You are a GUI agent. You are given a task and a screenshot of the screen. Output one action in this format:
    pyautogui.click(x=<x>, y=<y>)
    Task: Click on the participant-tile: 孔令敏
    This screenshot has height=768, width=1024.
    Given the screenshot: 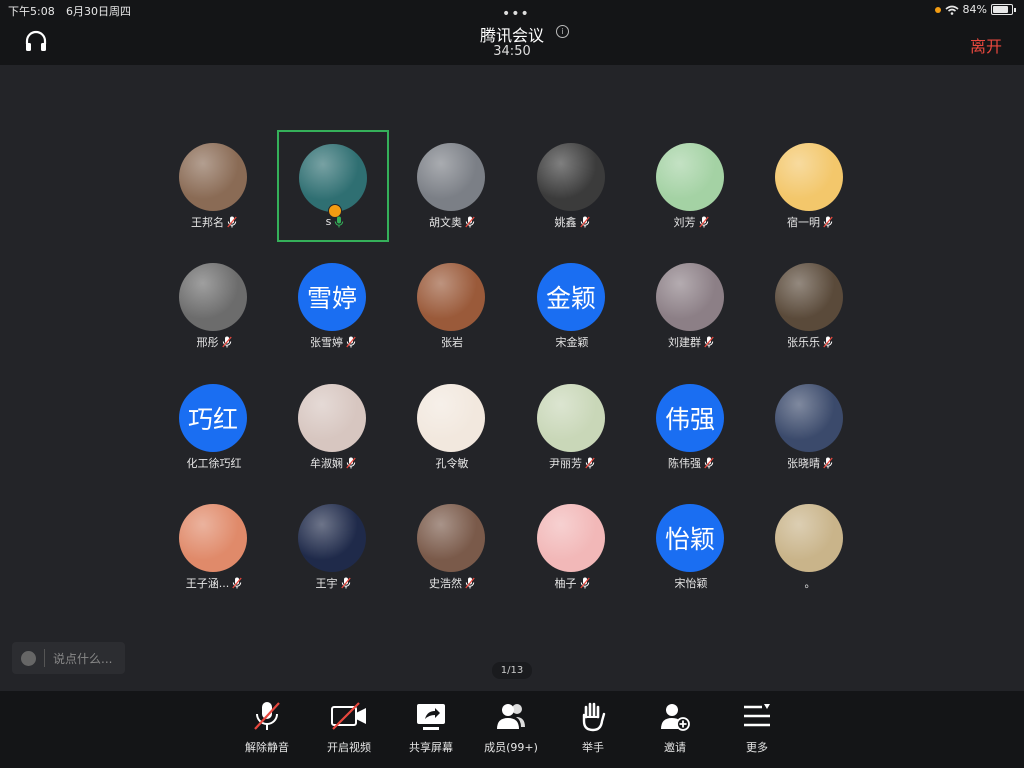 What is the action you would take?
    pyautogui.click(x=452, y=427)
    